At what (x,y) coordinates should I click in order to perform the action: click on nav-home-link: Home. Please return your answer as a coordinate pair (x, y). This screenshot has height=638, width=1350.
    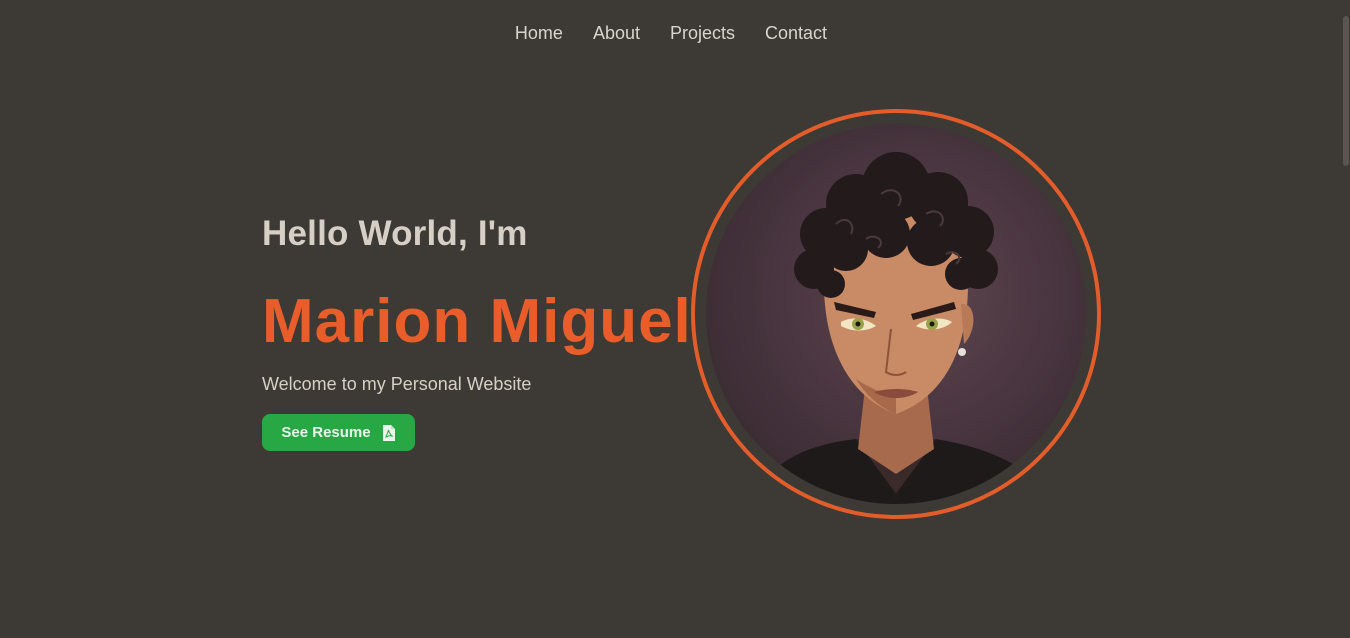
    Looking at the image, I should click on (539, 33).